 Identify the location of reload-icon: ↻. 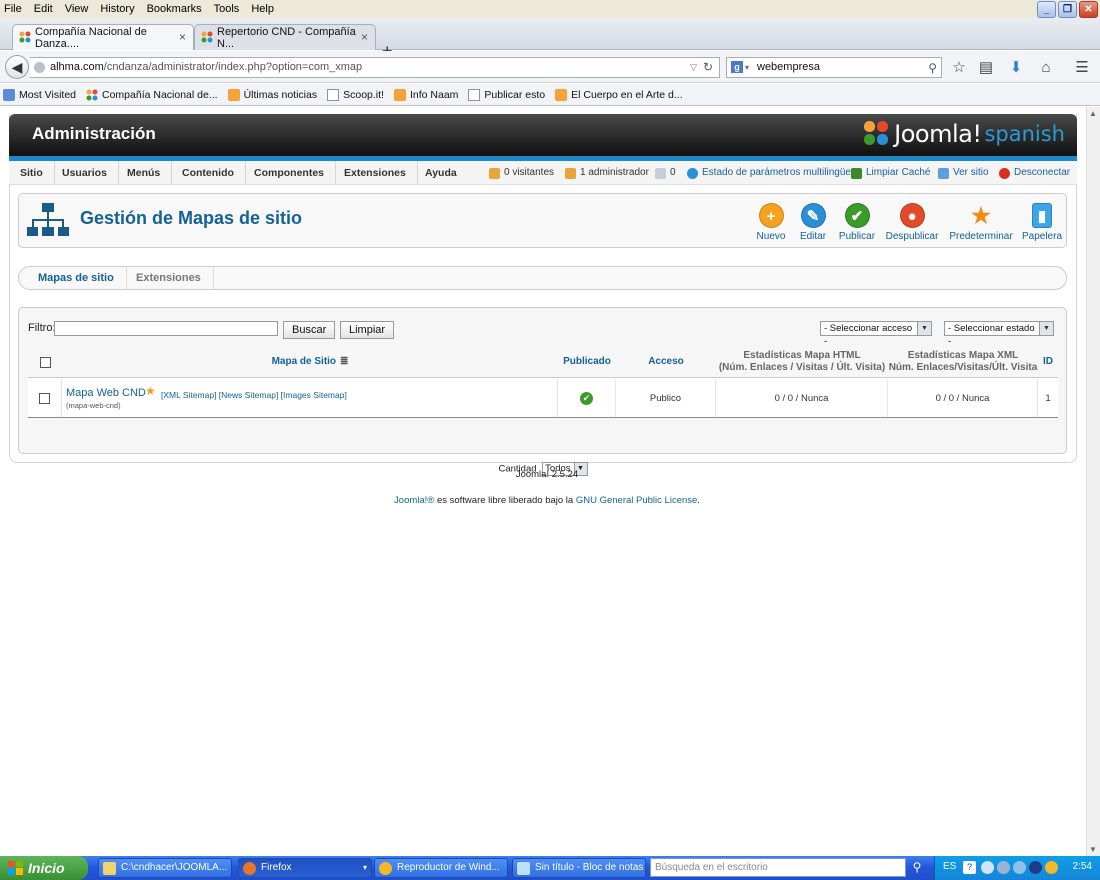
(708, 67).